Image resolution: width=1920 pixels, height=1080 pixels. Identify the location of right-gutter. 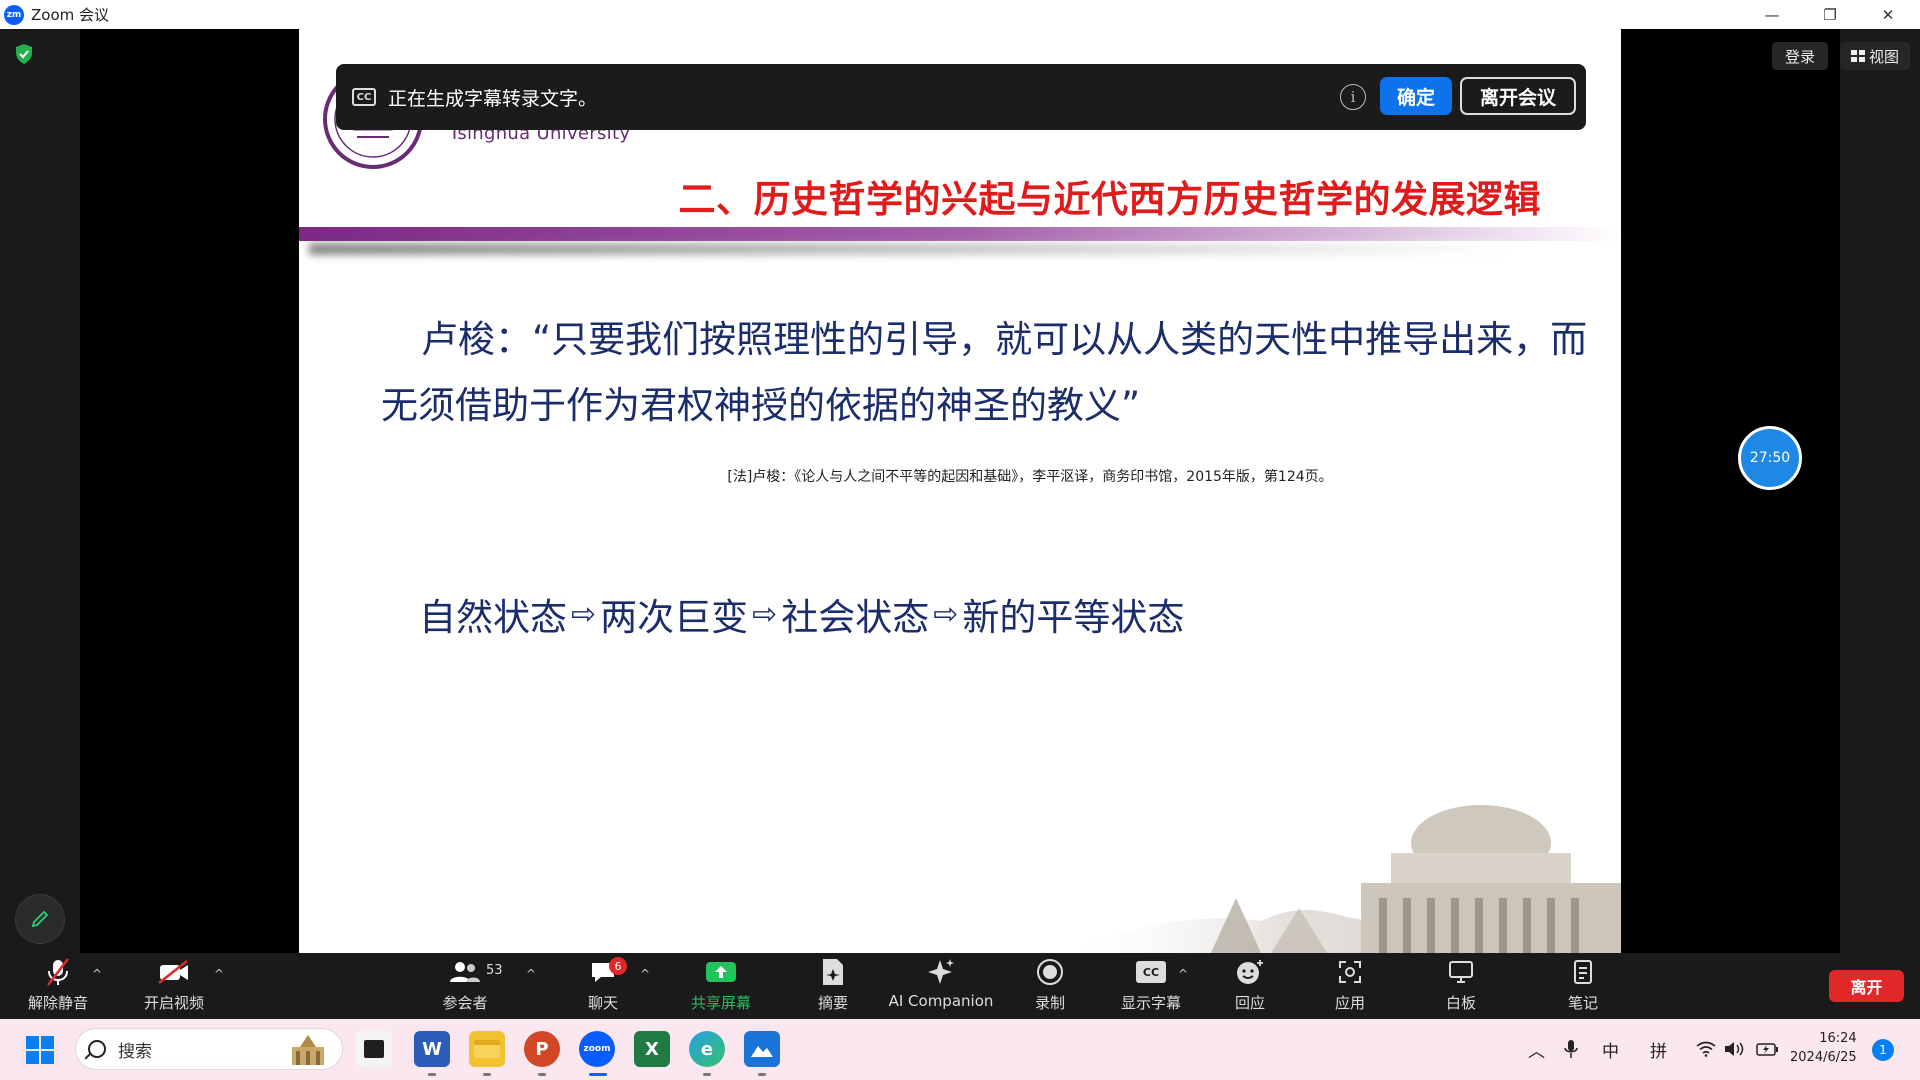
(1880, 491).